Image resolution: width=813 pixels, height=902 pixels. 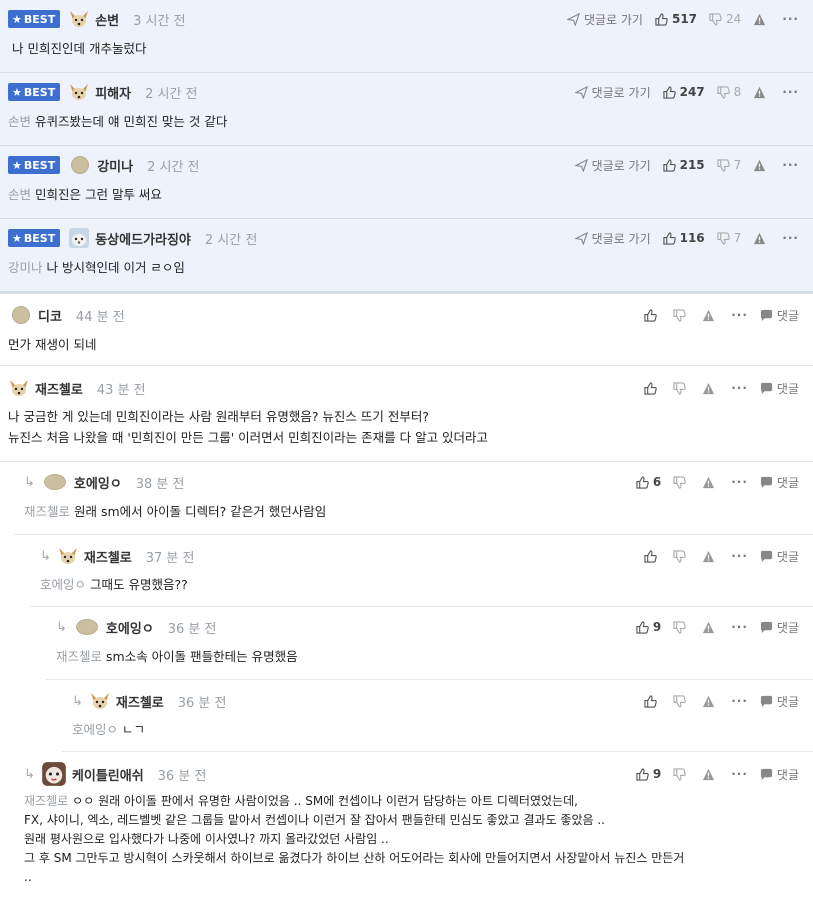 I want to click on like-button: 116, so click(x=683, y=238).